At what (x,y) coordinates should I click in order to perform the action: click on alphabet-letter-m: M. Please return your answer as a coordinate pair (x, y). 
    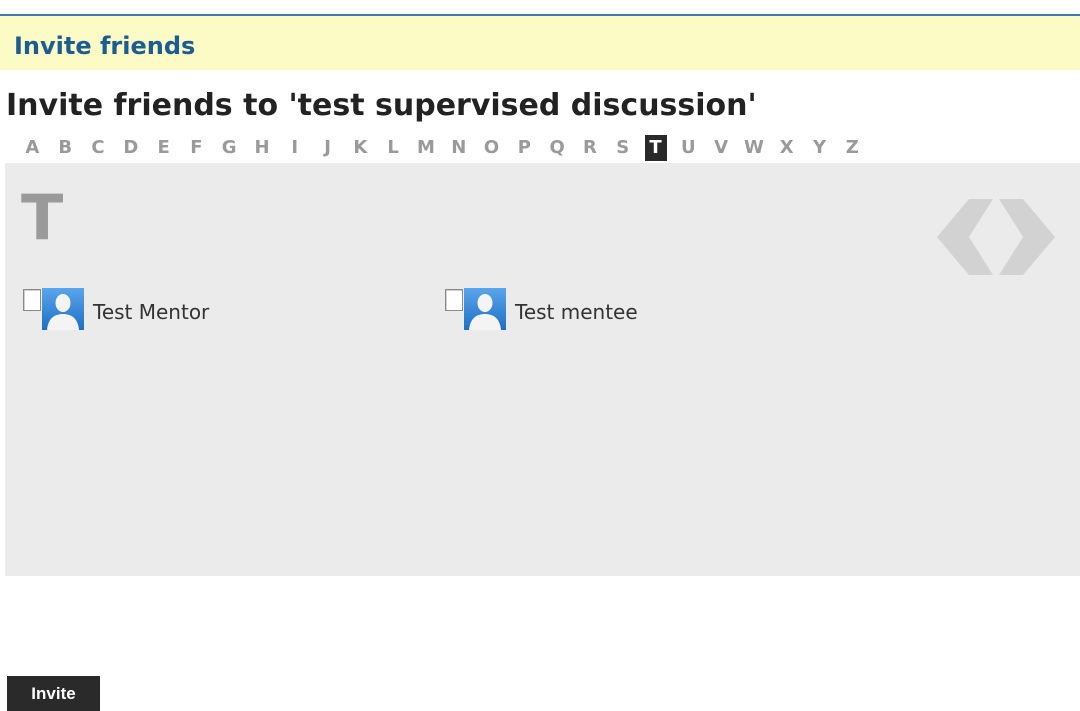
    Looking at the image, I should click on (426, 148).